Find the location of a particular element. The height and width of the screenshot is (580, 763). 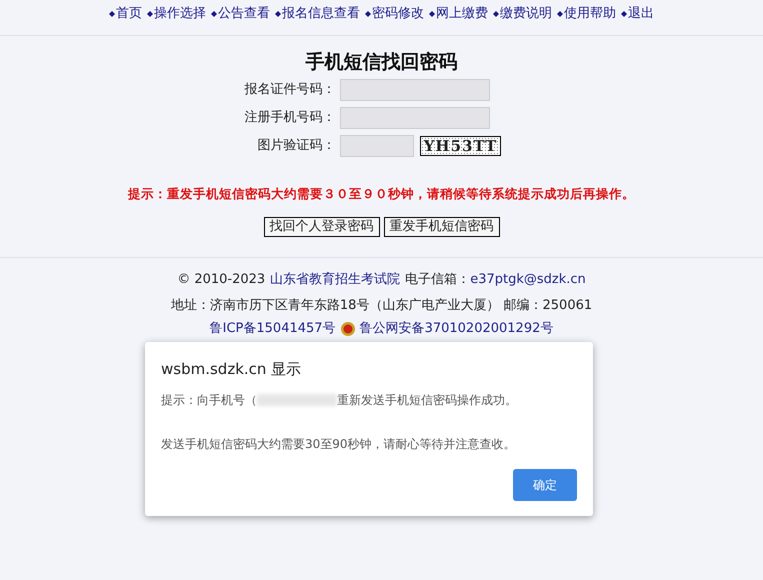

page-title: 手机短信找回密码 is located at coordinates (382, 62).